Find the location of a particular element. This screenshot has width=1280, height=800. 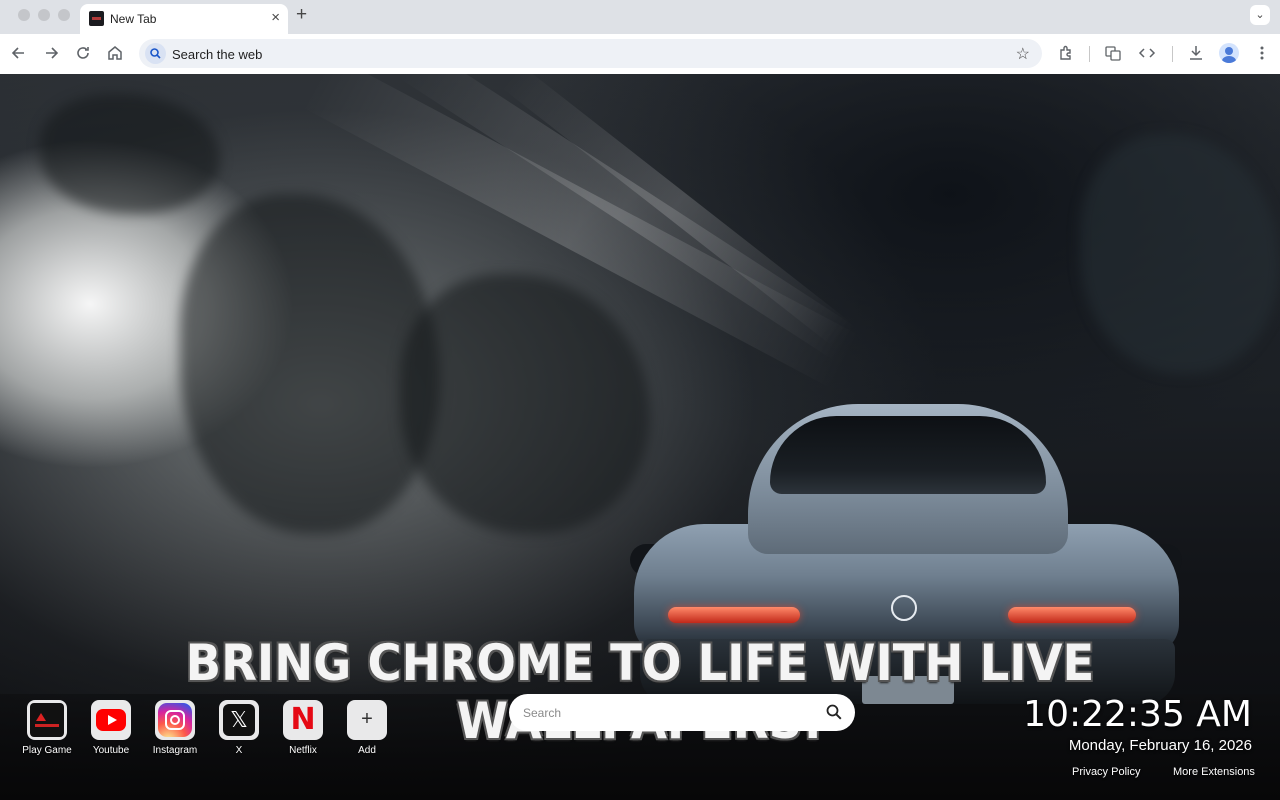

star-icon: ☆ is located at coordinates (1023, 54).